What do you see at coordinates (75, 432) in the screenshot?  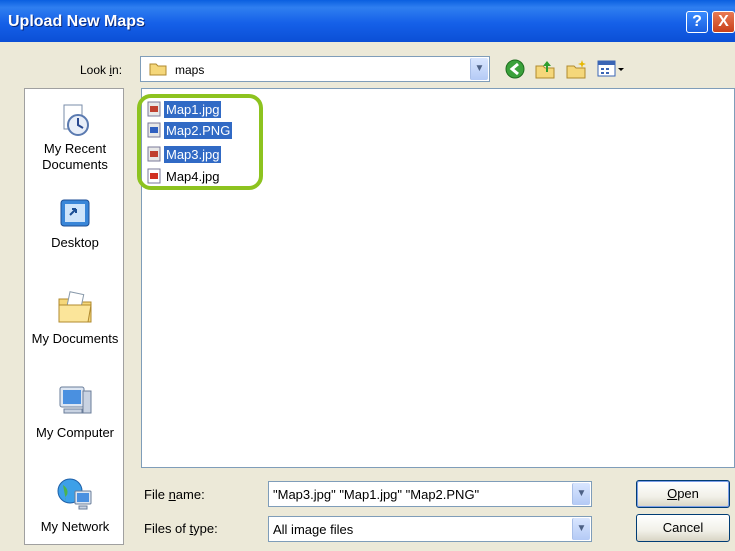 I see `place-label: My Computer` at bounding box center [75, 432].